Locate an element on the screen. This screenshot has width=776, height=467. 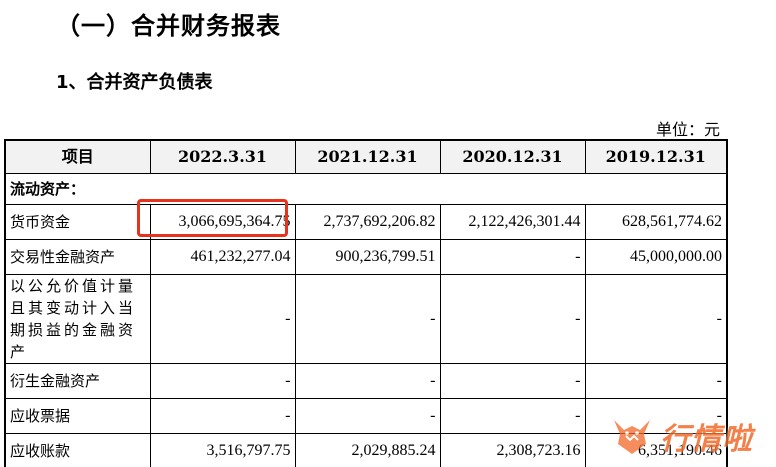
table-cell: 45,000,000.00 is located at coordinates (656, 257).